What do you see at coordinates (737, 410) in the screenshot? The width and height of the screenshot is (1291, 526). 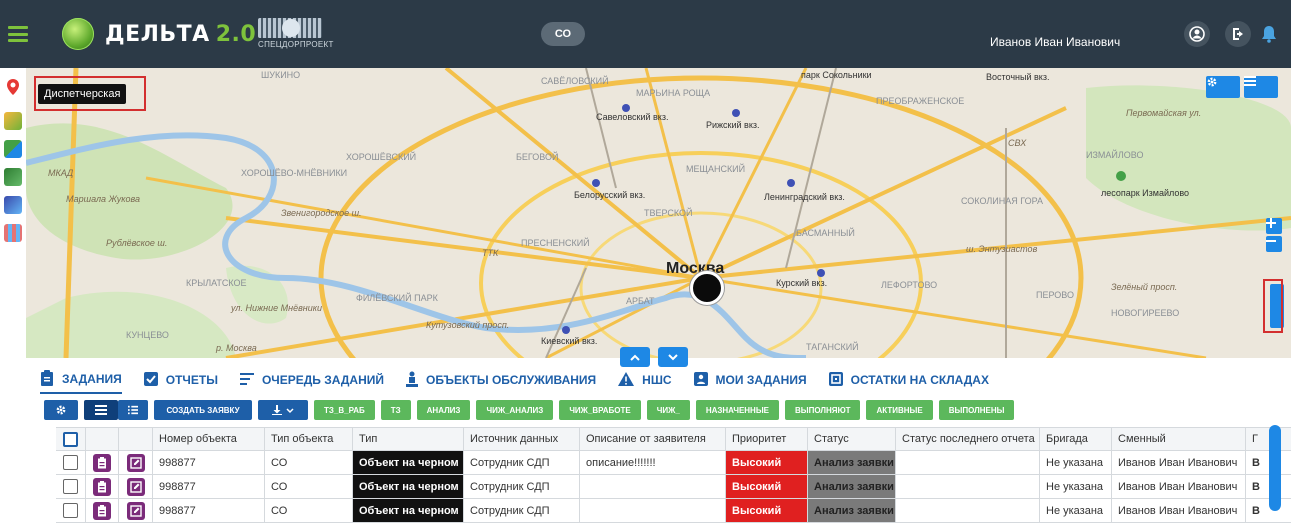 I see `filter-button: НАЗНАЧЕННЫЕ` at bounding box center [737, 410].